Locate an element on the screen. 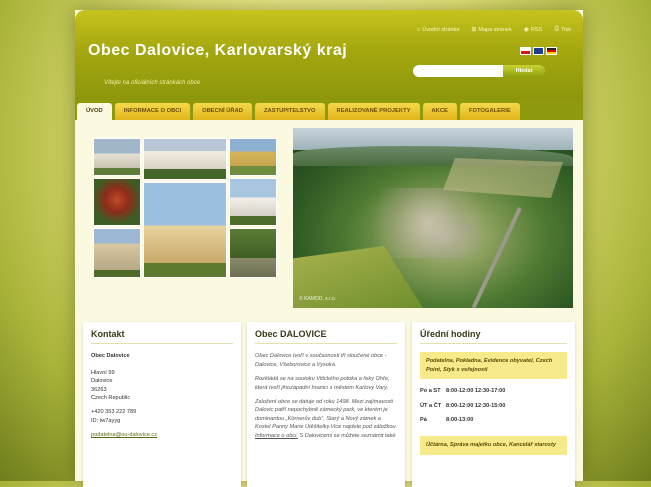 This screenshot has width=651, height=487. photo-monument is located at coordinates (253, 253).